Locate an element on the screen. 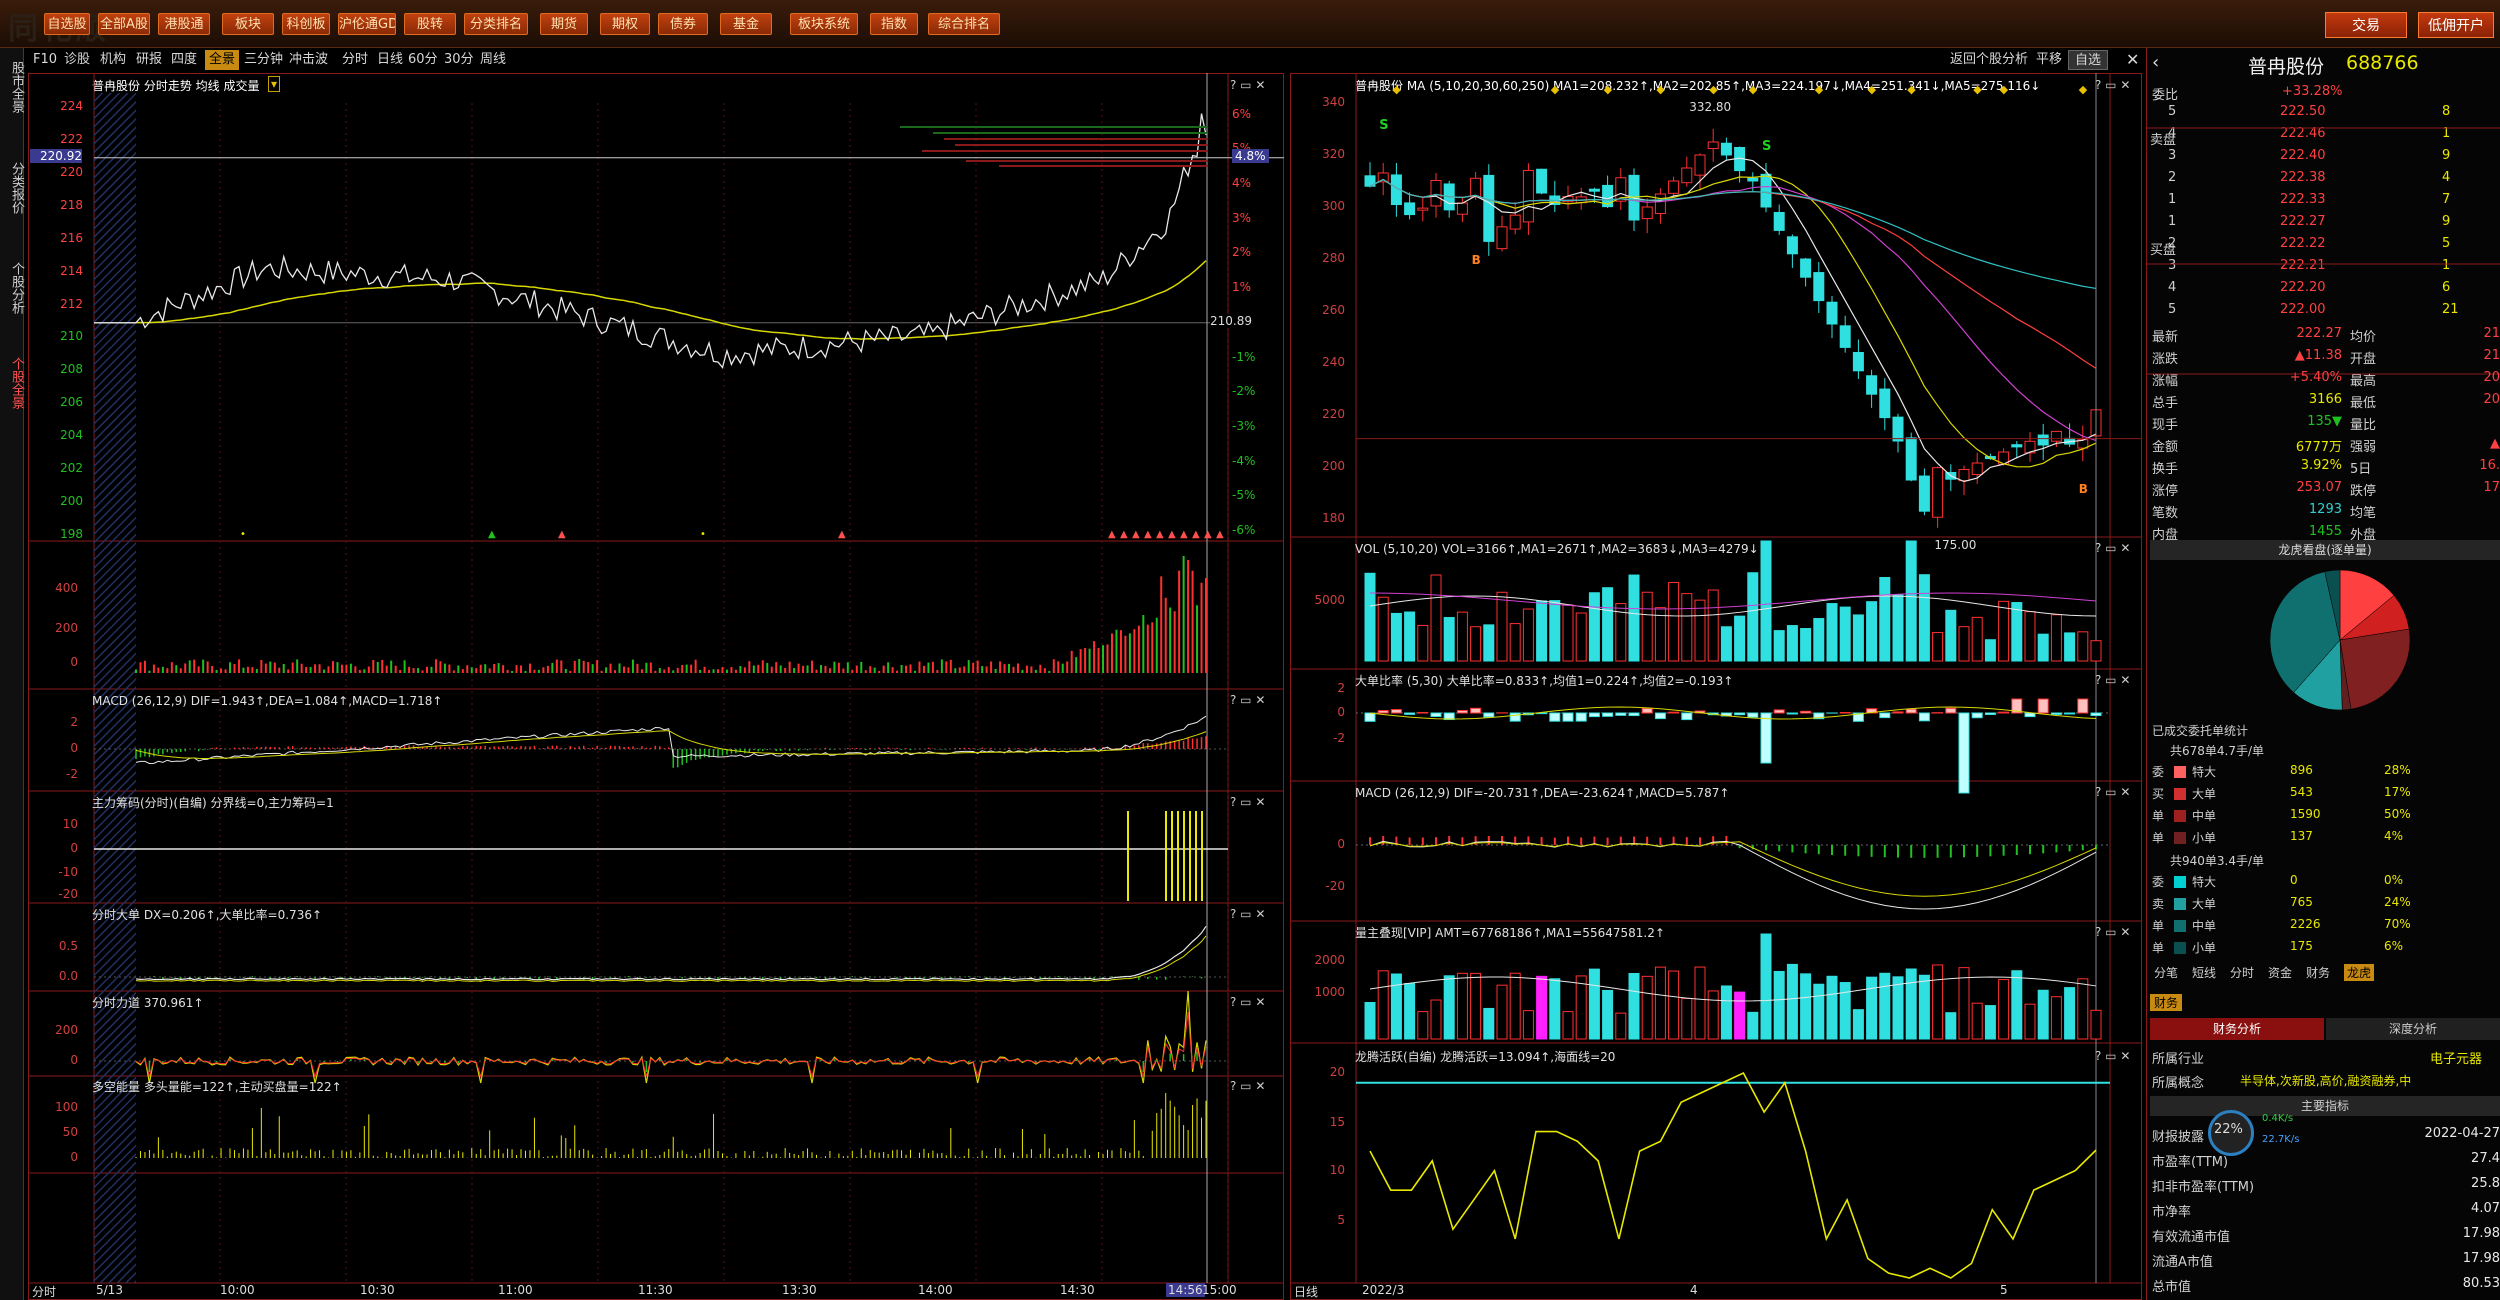  kline-date-label: 5 is located at coordinates (2004, 1290).